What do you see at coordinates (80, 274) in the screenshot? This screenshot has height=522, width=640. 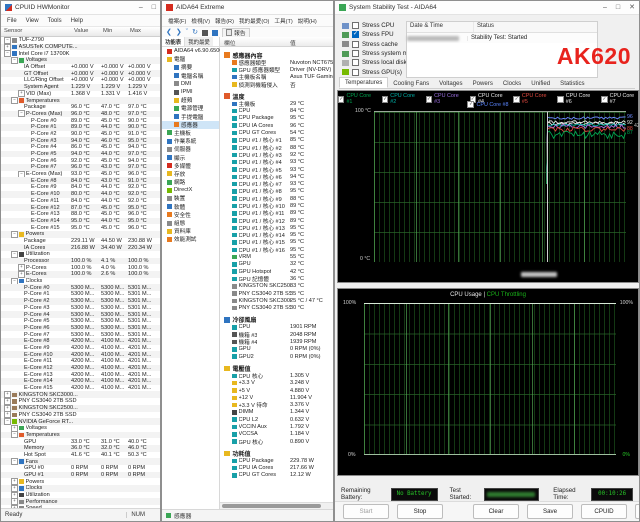 I see `sensor-row: + E-Cores 100.0 % 2.6 % 100.0 %` at bounding box center [80, 274].